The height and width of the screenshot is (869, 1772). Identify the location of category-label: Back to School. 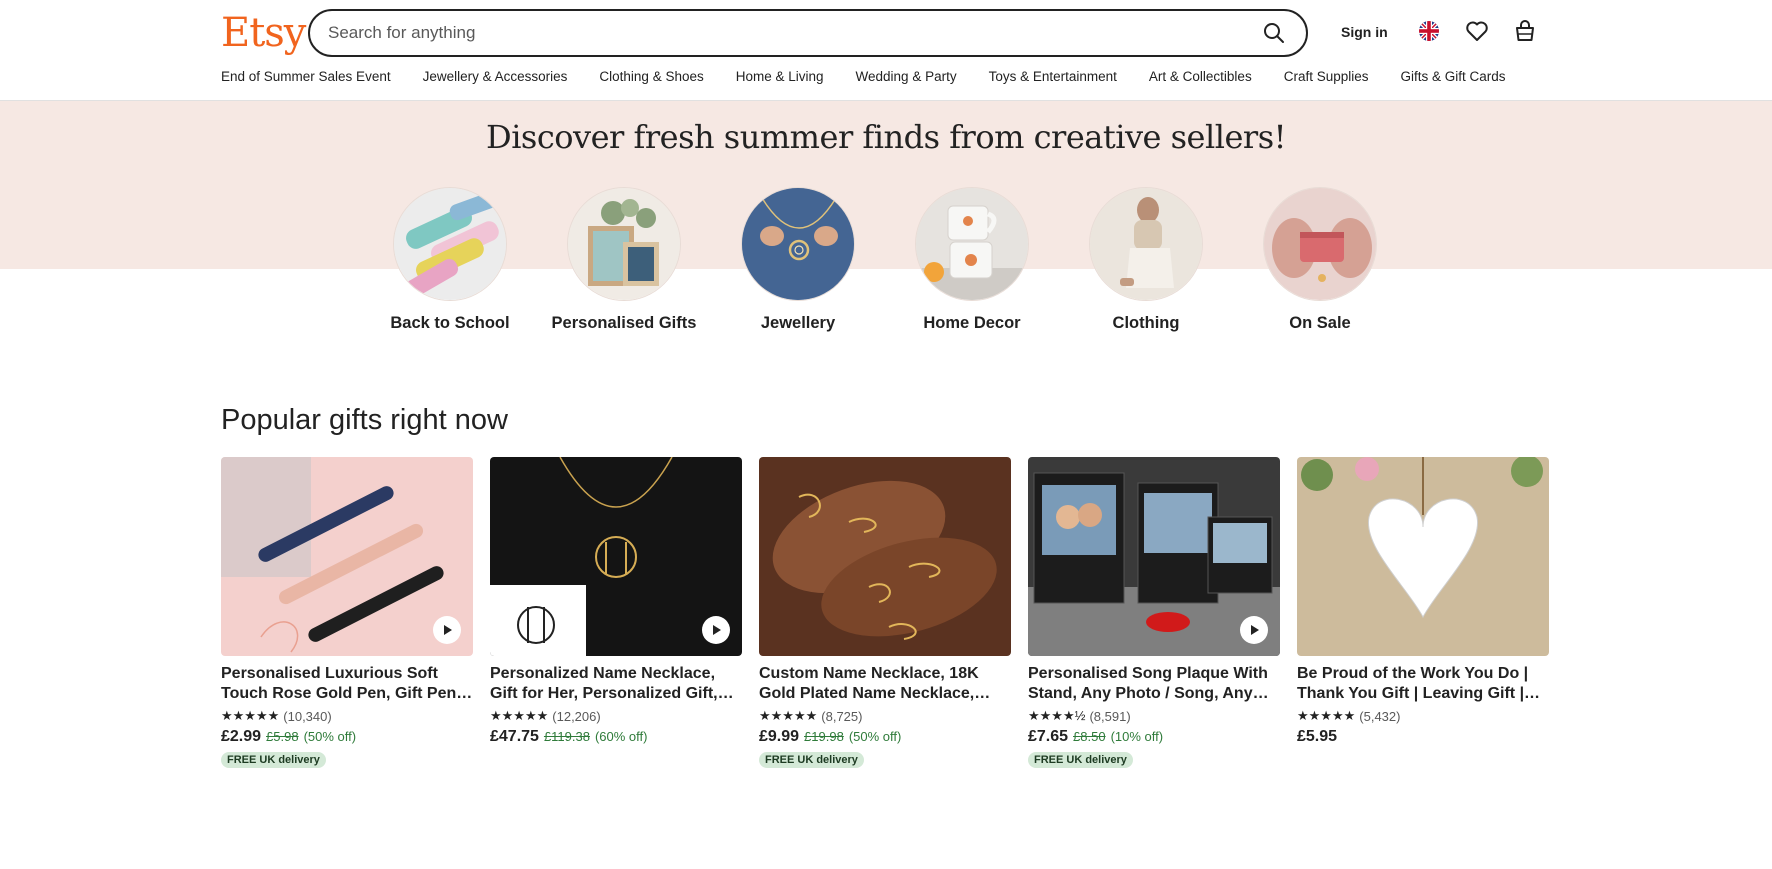
(450, 323).